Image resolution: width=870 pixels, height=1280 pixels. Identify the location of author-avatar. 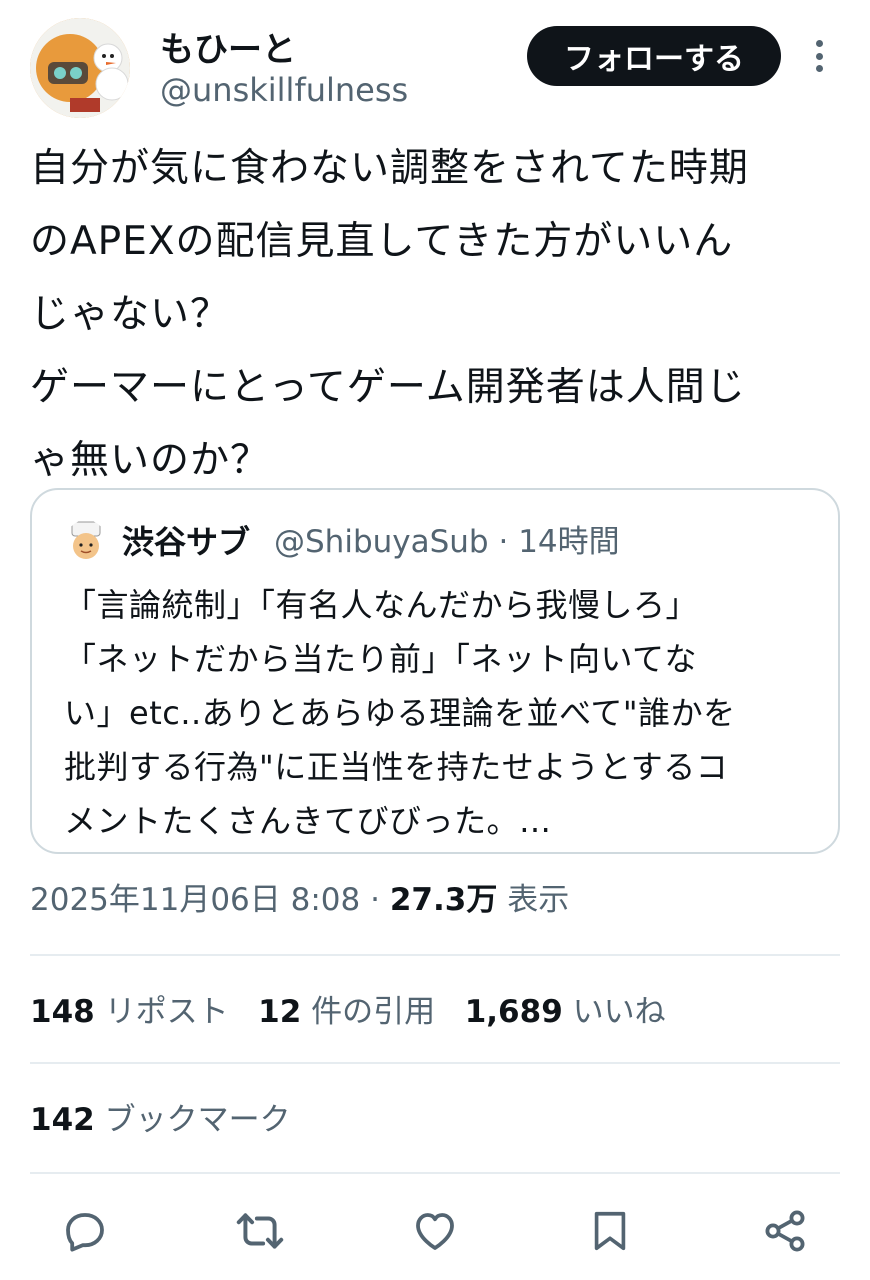
(80, 68).